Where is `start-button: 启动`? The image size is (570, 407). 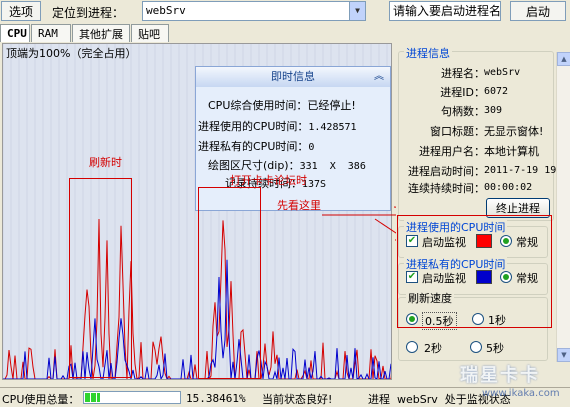 start-button: 启动 is located at coordinates (538, 11).